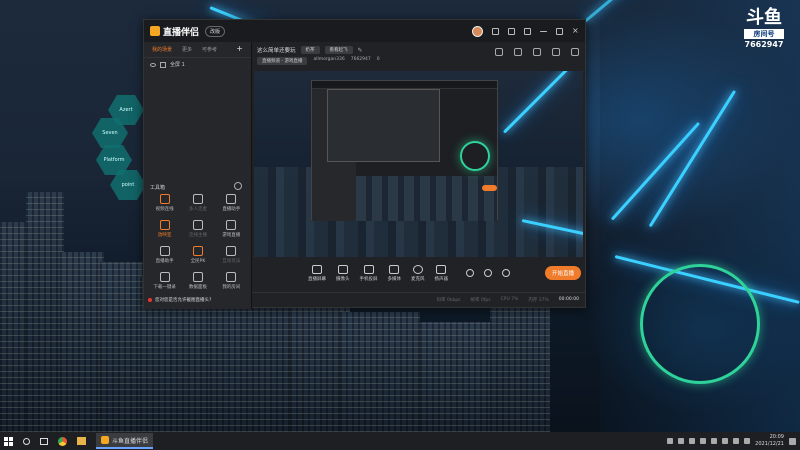  What do you see at coordinates (441, 269) in the screenshot?
I see `speaker-icon` at bounding box center [441, 269].